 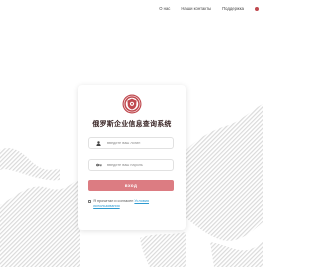 What do you see at coordinates (140, 143) in the screenshot?
I see `username-input` at bounding box center [140, 143].